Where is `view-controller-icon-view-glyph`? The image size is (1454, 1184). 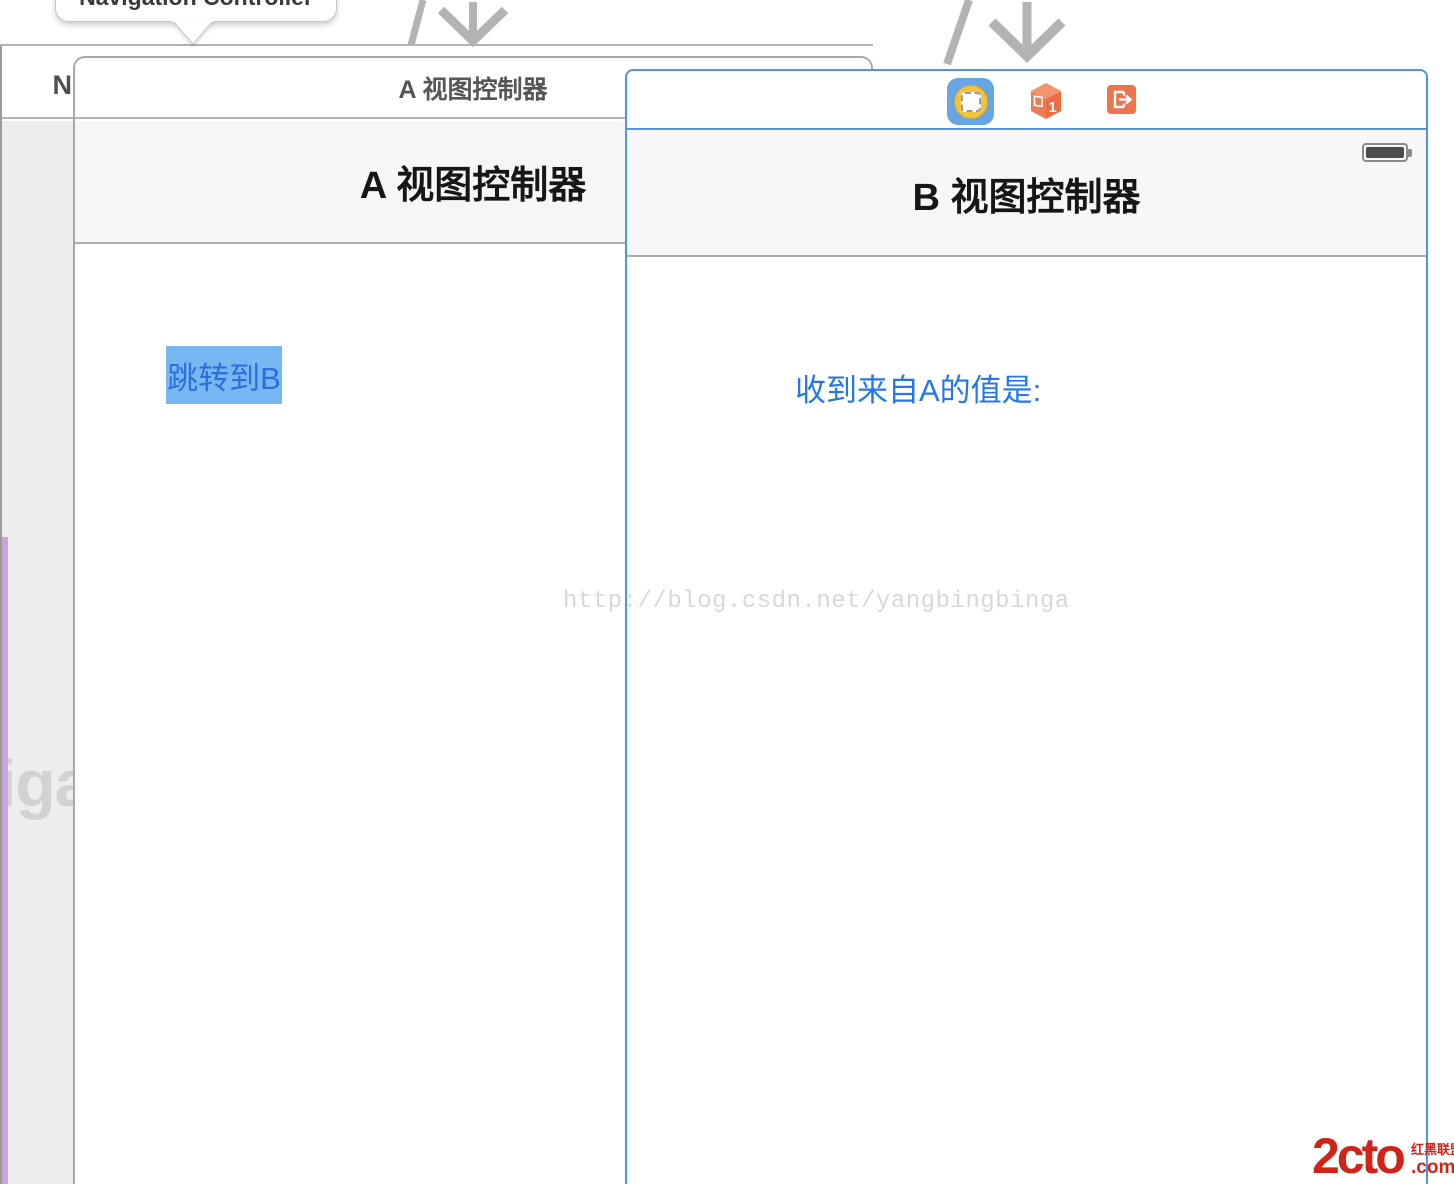
view-controller-icon-view-glyph is located at coordinates (970, 101).